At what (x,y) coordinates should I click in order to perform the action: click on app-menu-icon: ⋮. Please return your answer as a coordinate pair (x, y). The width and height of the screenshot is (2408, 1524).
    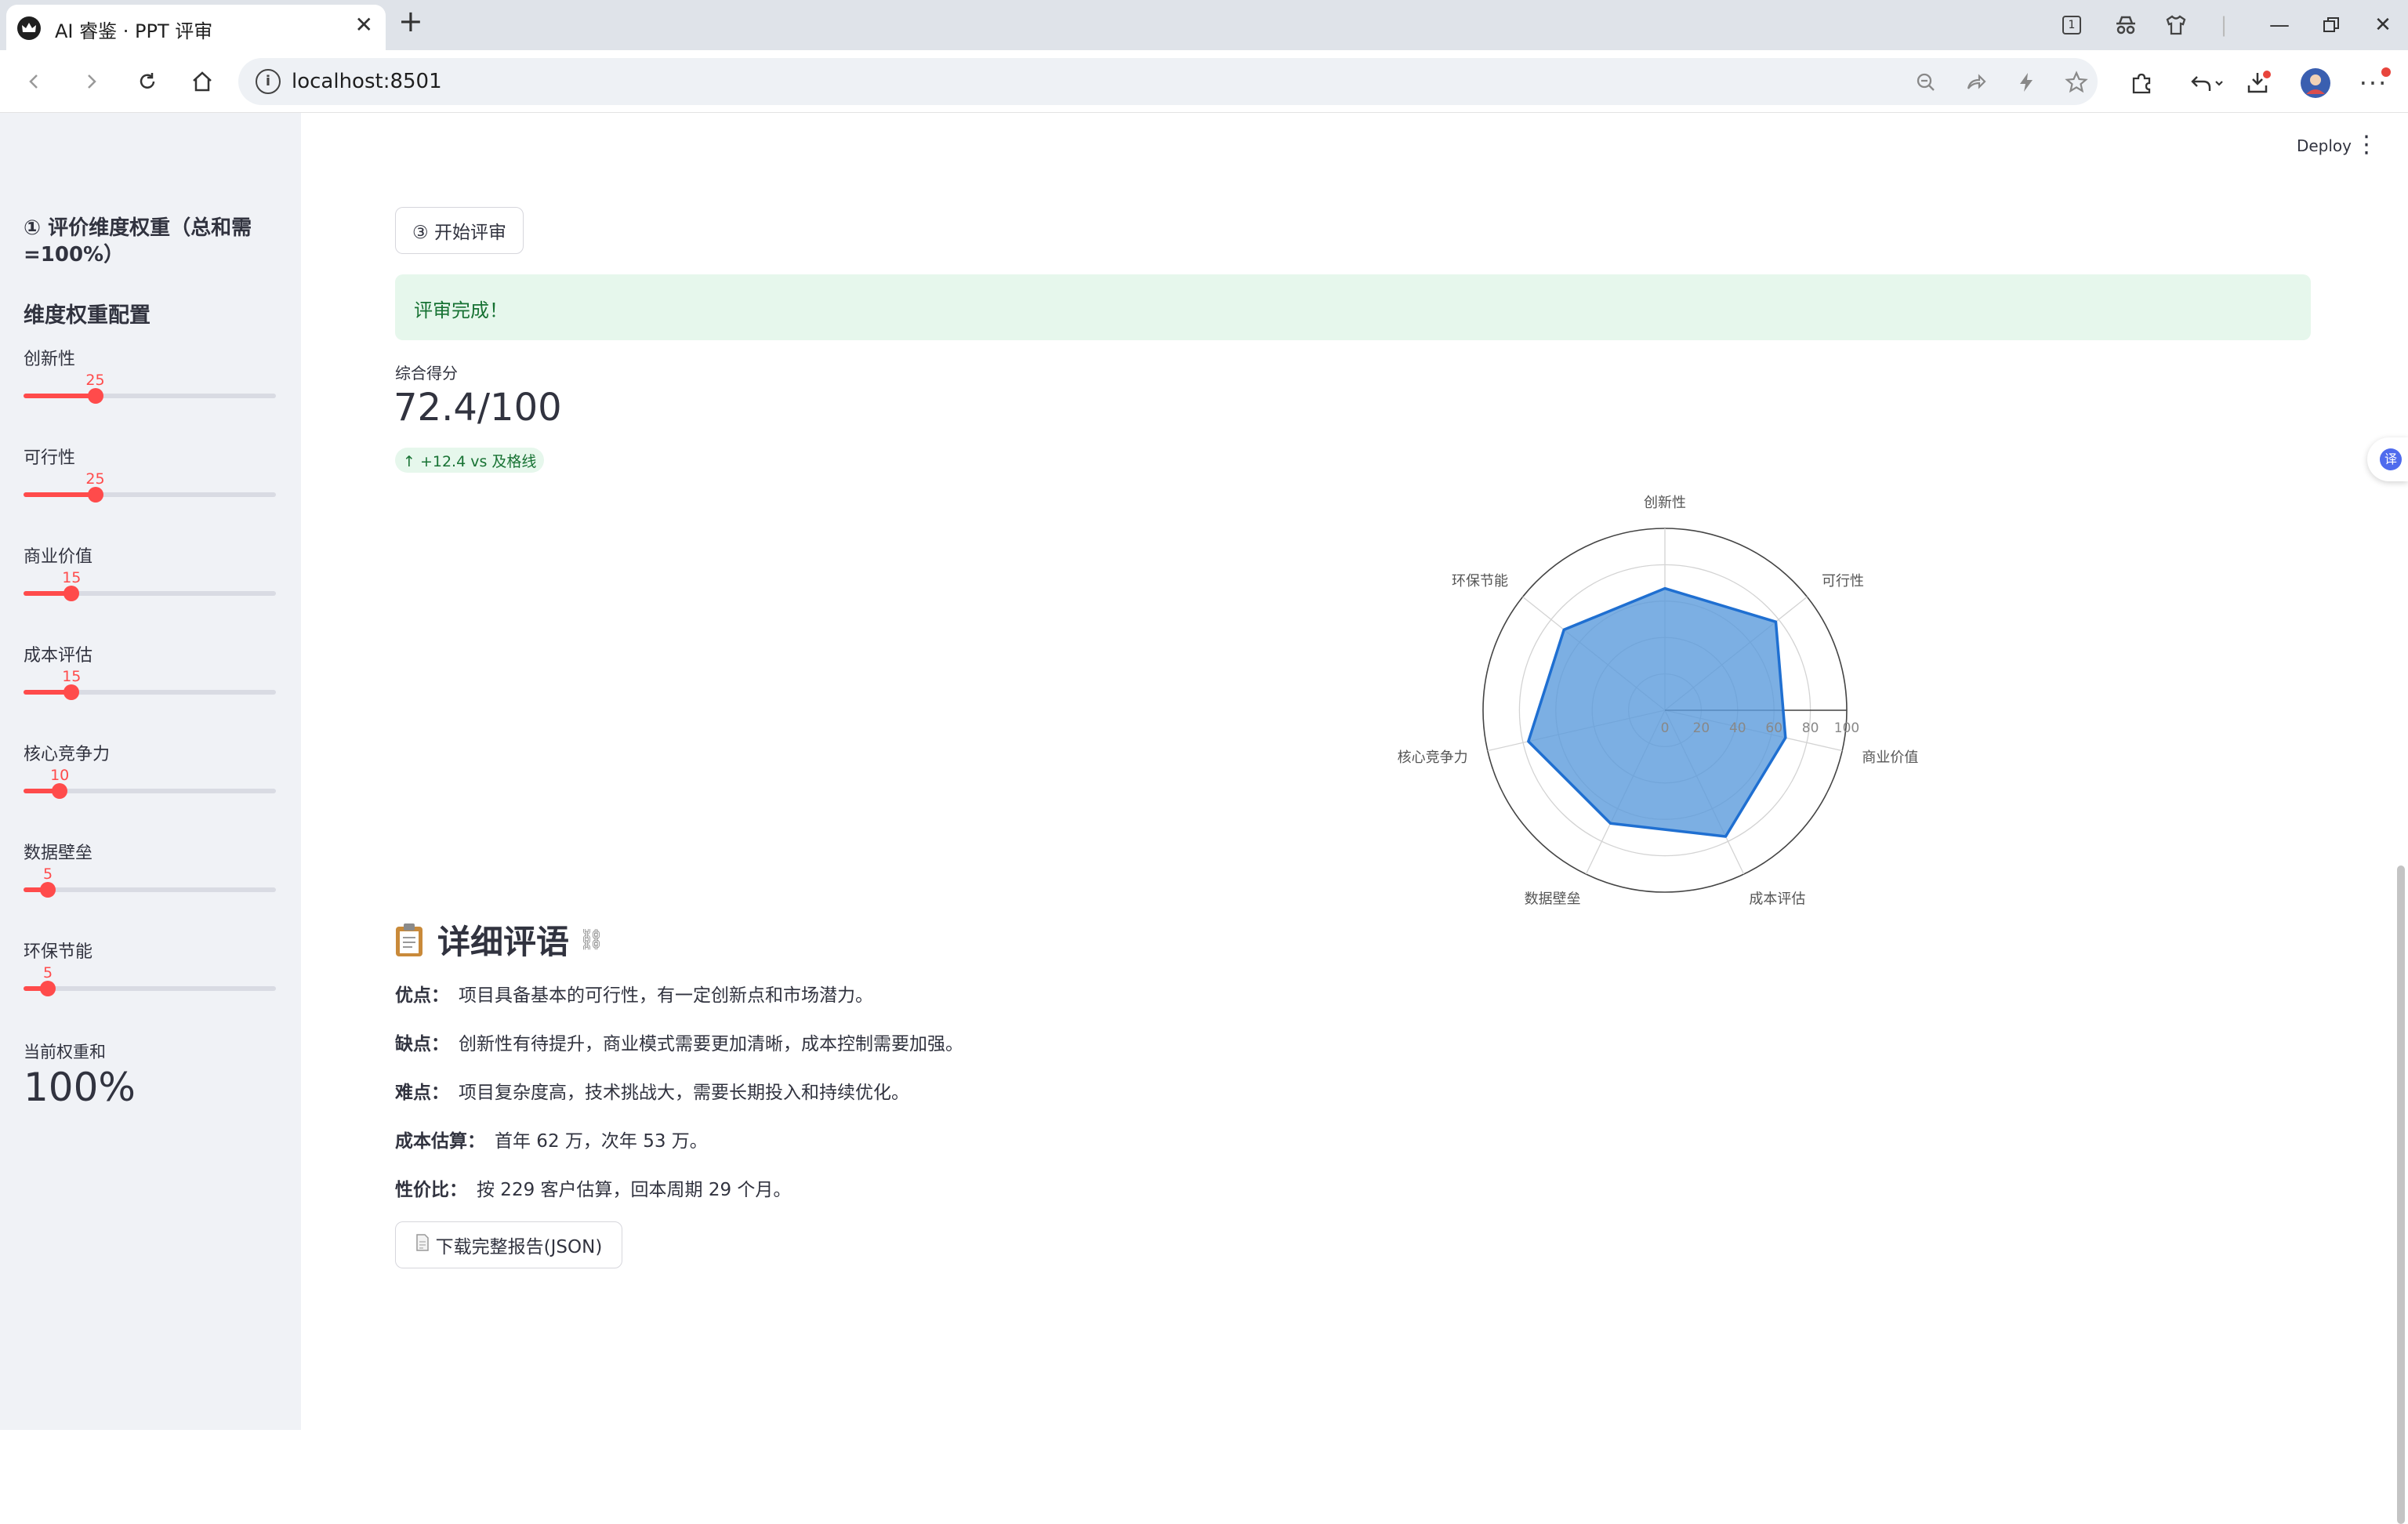
    Looking at the image, I should click on (2366, 145).